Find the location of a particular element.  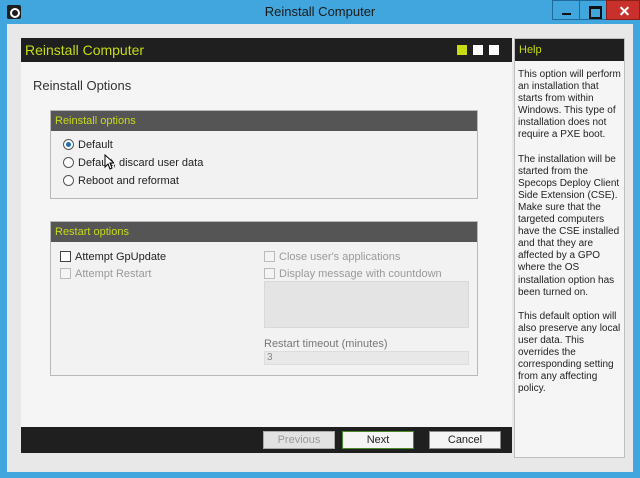

wizard-header: Reinstall Computer is located at coordinates (266, 50).